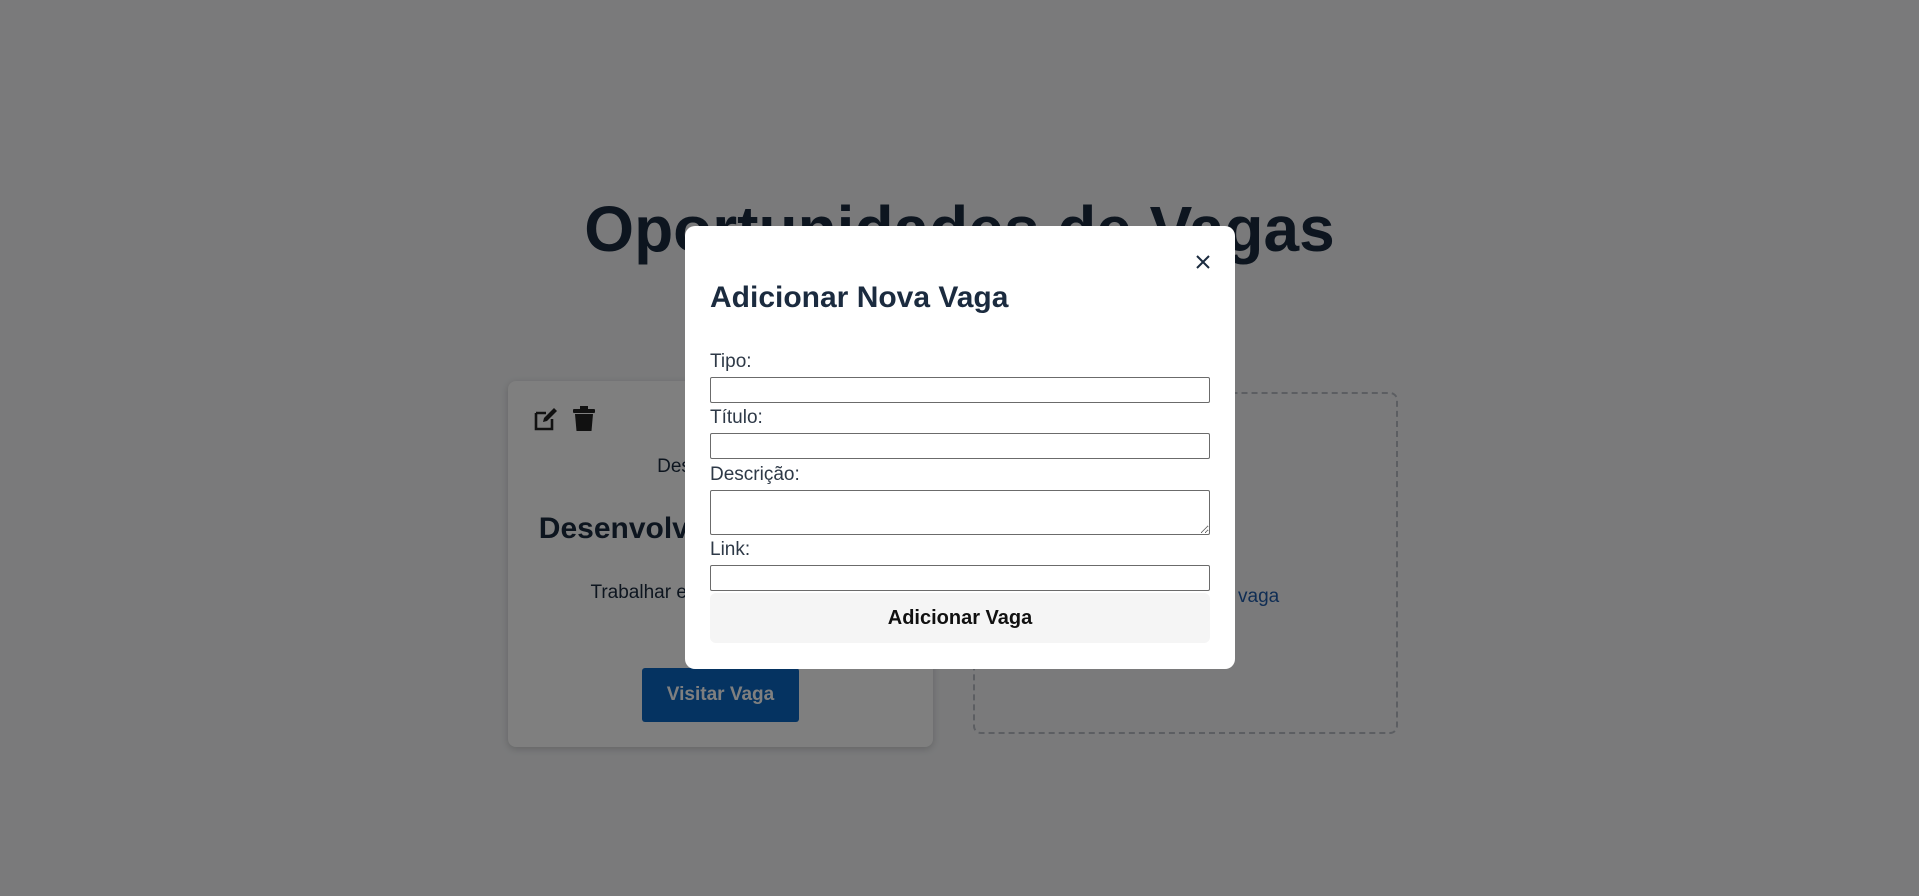 The width and height of the screenshot is (1919, 896). Describe the element at coordinates (960, 618) in the screenshot. I see `add-job-submit-button: Adicionar Vaga` at that location.